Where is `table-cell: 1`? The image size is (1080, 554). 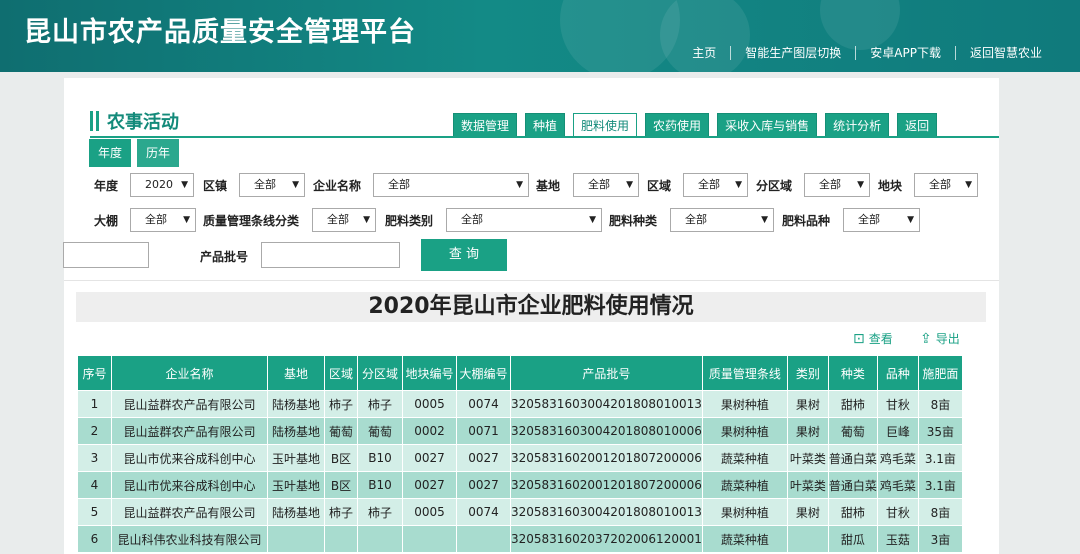
table-cell: 1 is located at coordinates (94, 404).